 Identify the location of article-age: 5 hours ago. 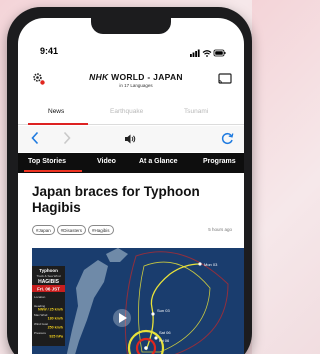
(220, 229).